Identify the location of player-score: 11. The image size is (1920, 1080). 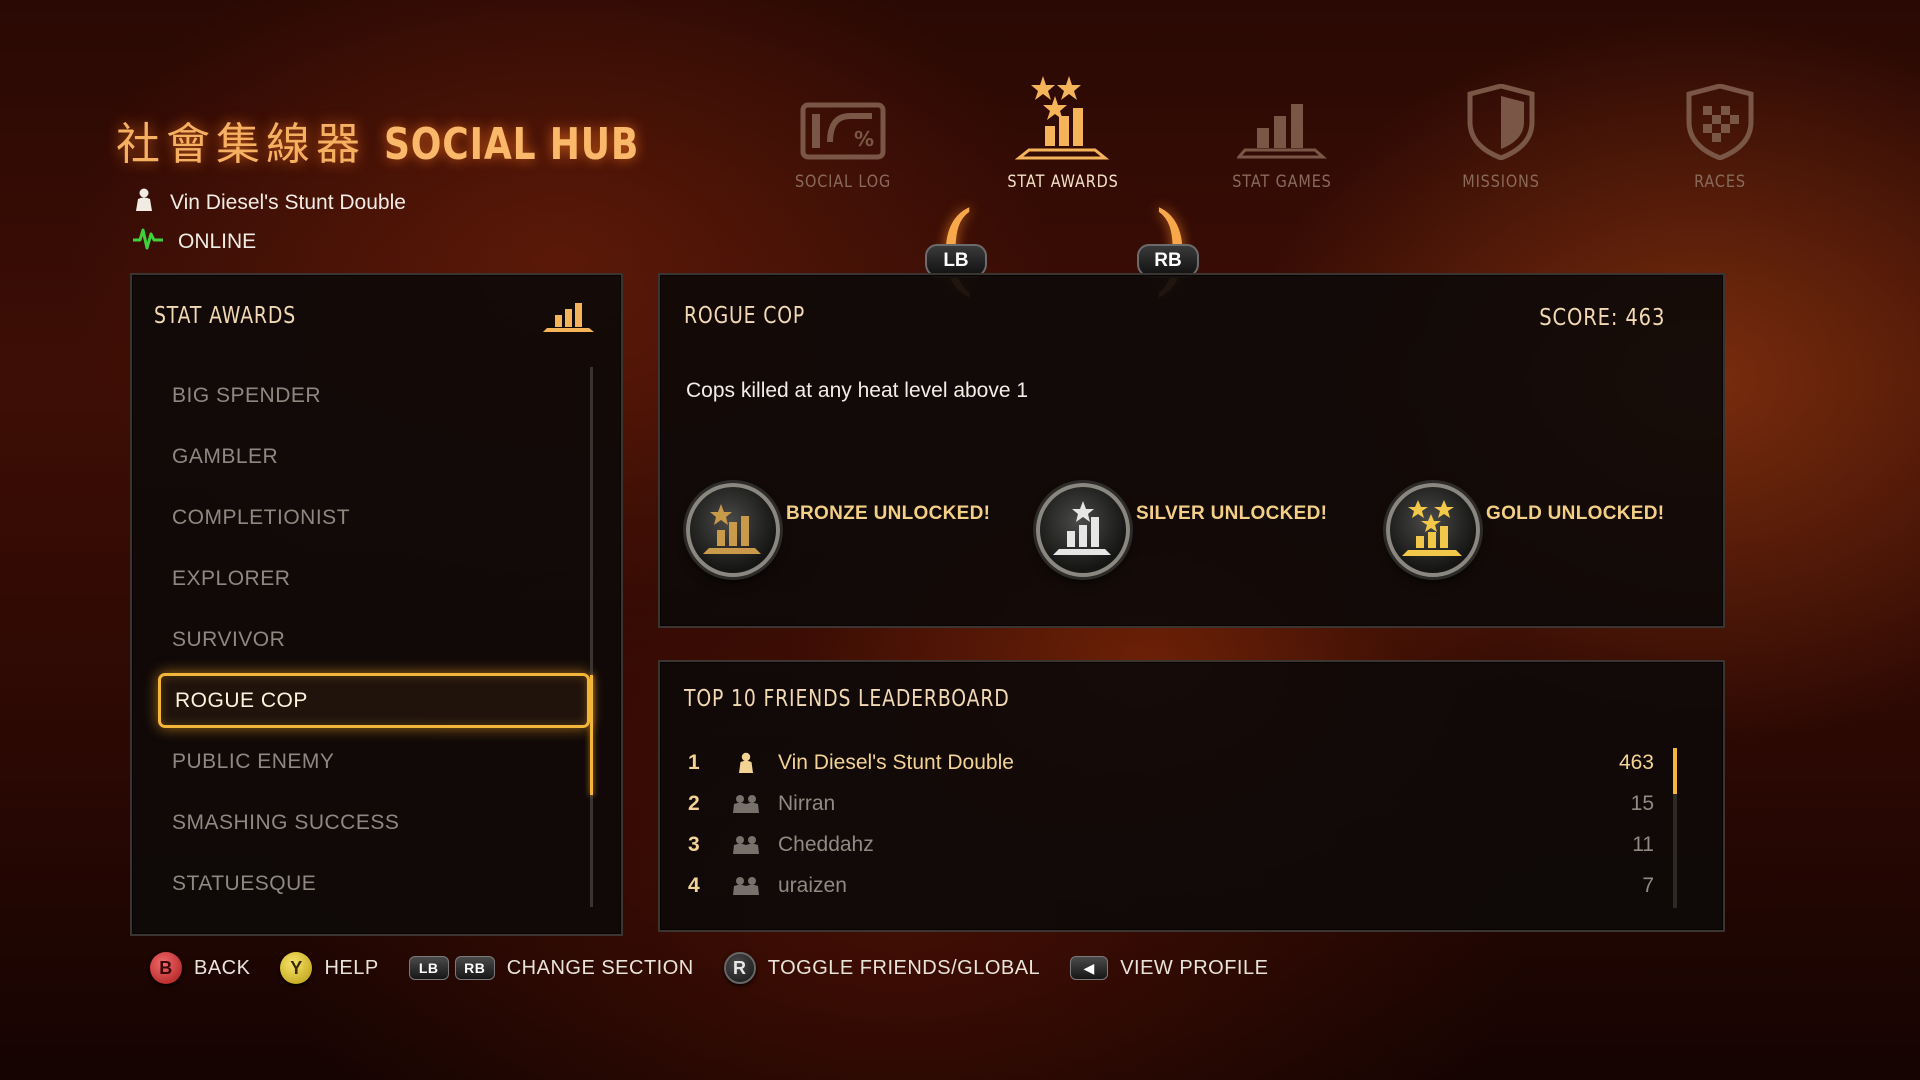
(1643, 844).